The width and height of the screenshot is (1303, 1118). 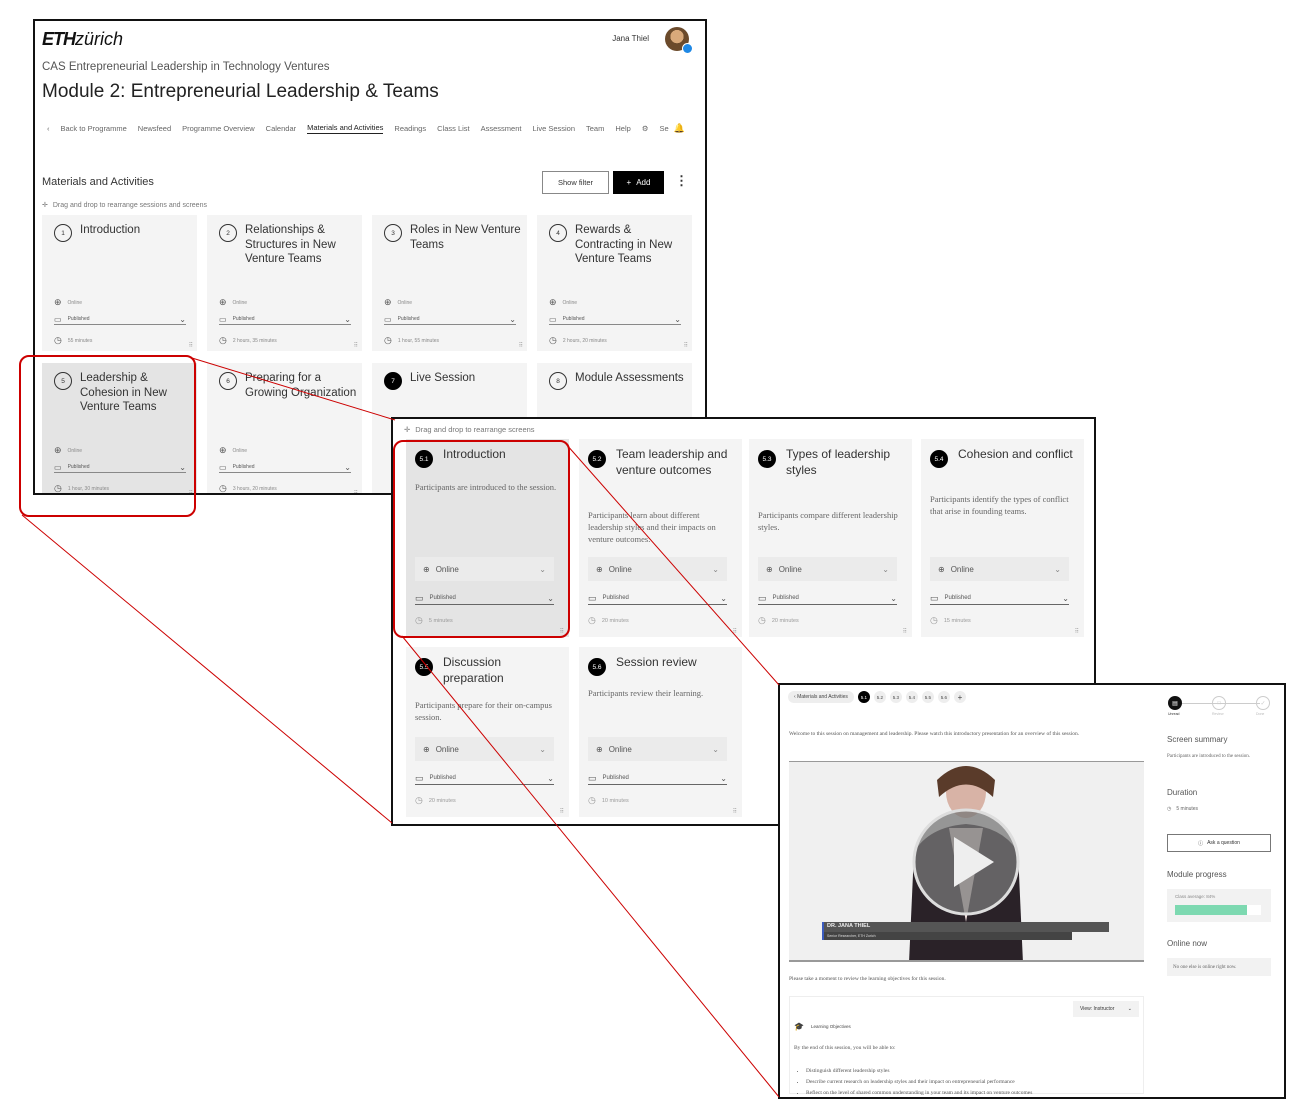 What do you see at coordinates (821, 697) in the screenshot?
I see `back-to-materials-link: ‹ Materials and Activities` at bounding box center [821, 697].